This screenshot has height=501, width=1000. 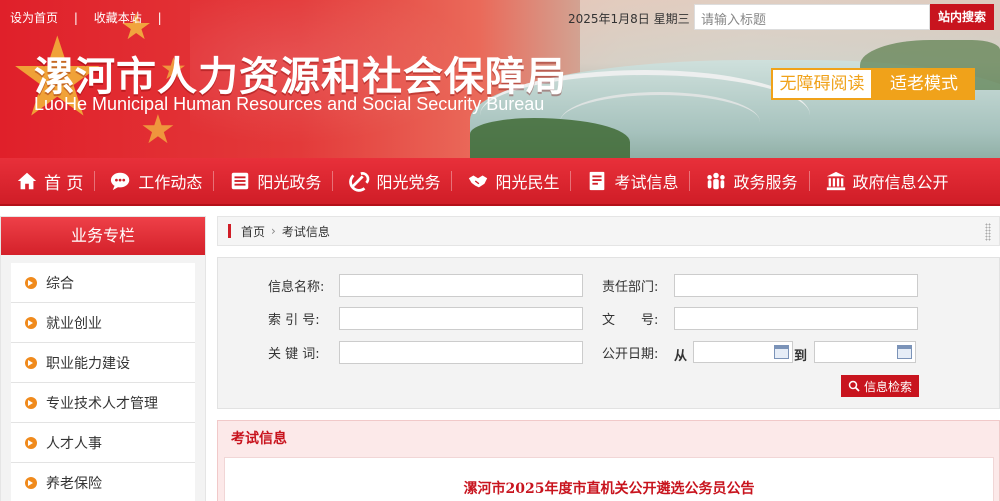 What do you see at coordinates (461, 318) in the screenshot?
I see `index-number-input` at bounding box center [461, 318].